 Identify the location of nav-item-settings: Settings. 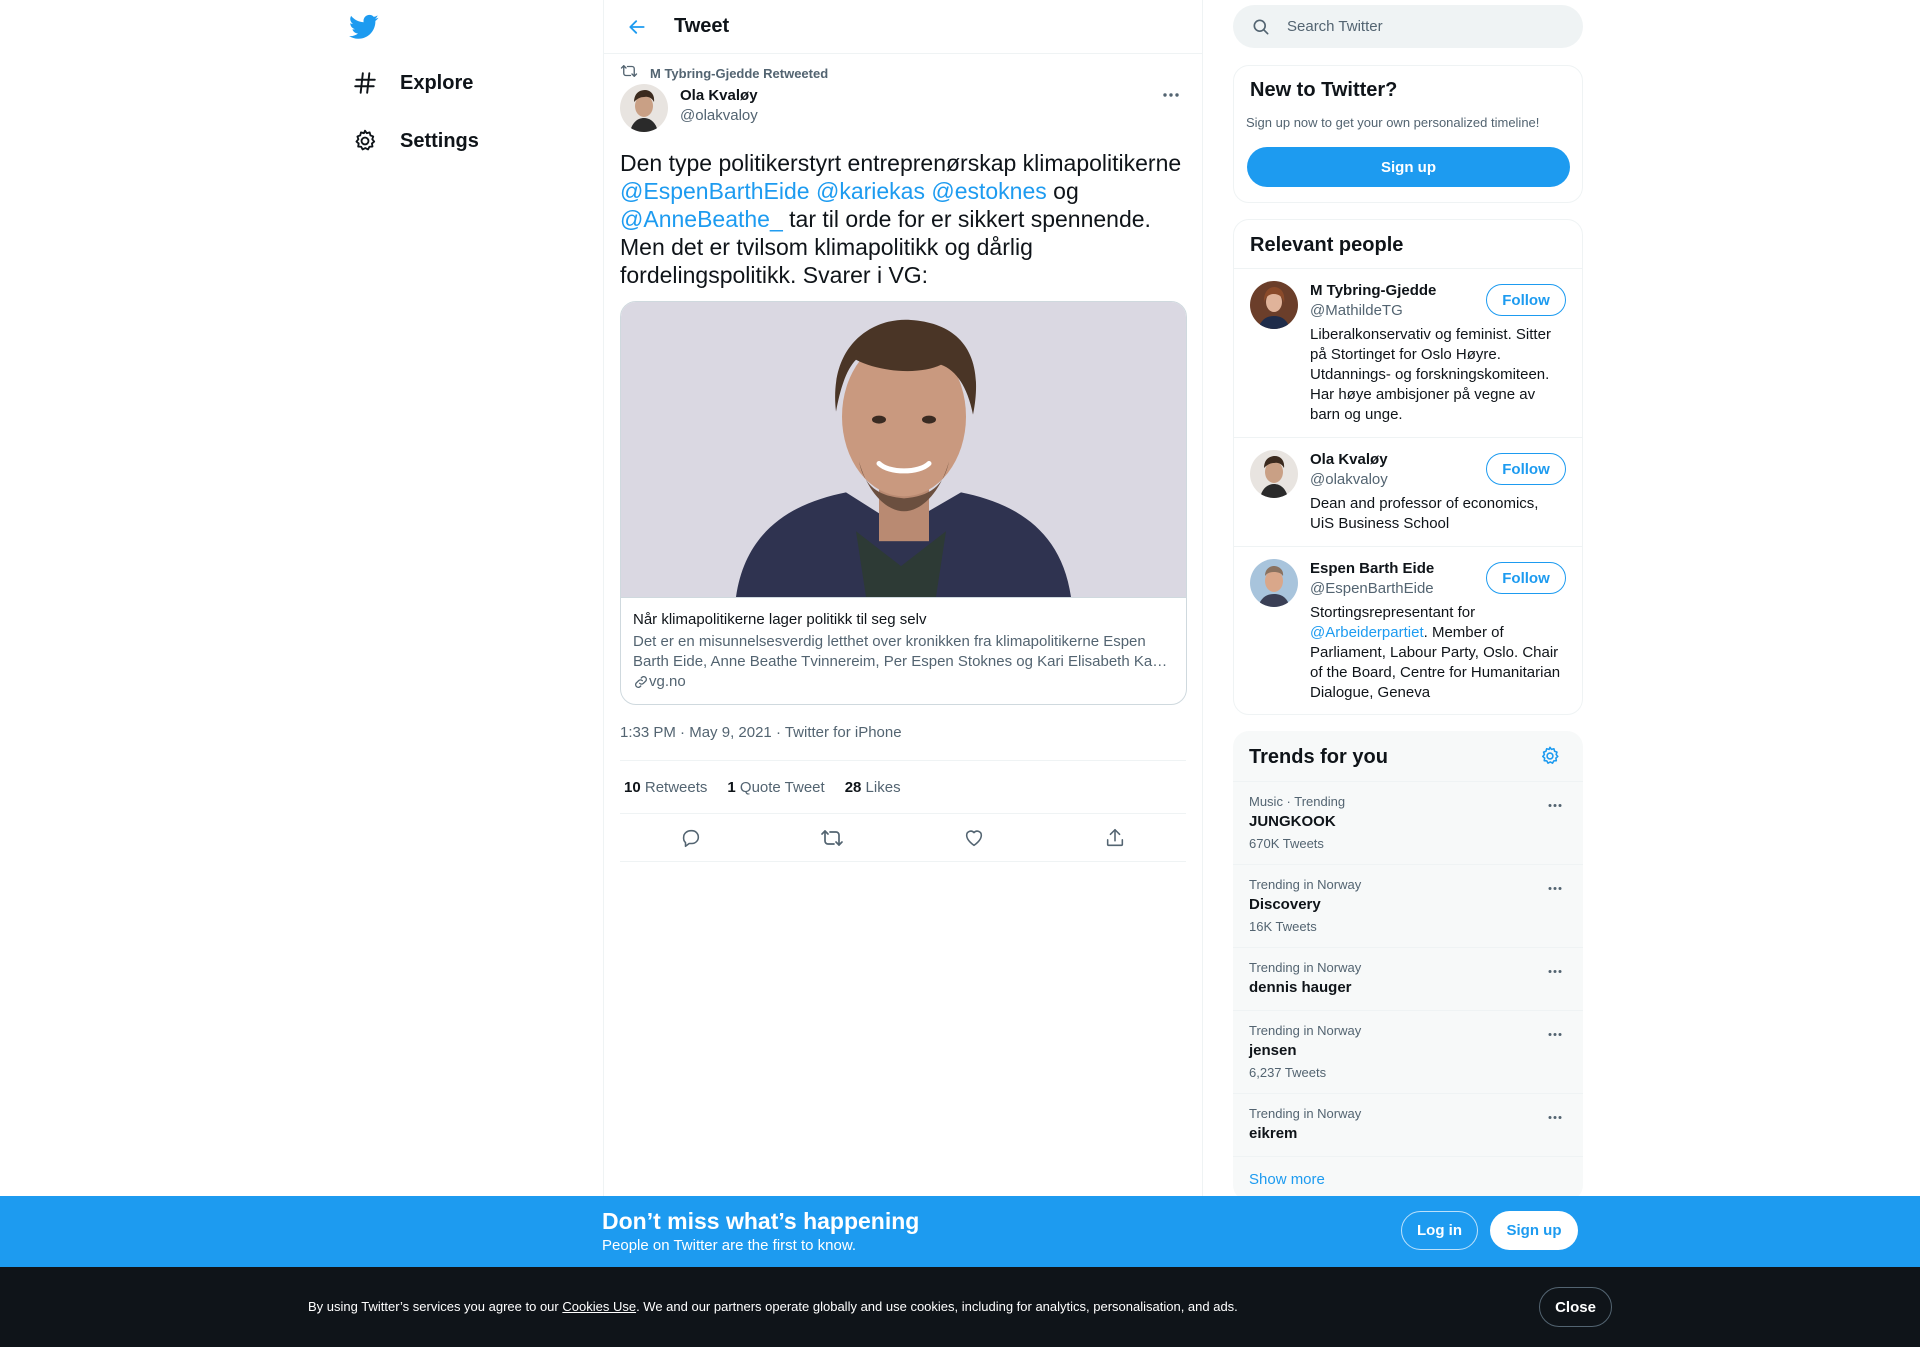
(414, 141).